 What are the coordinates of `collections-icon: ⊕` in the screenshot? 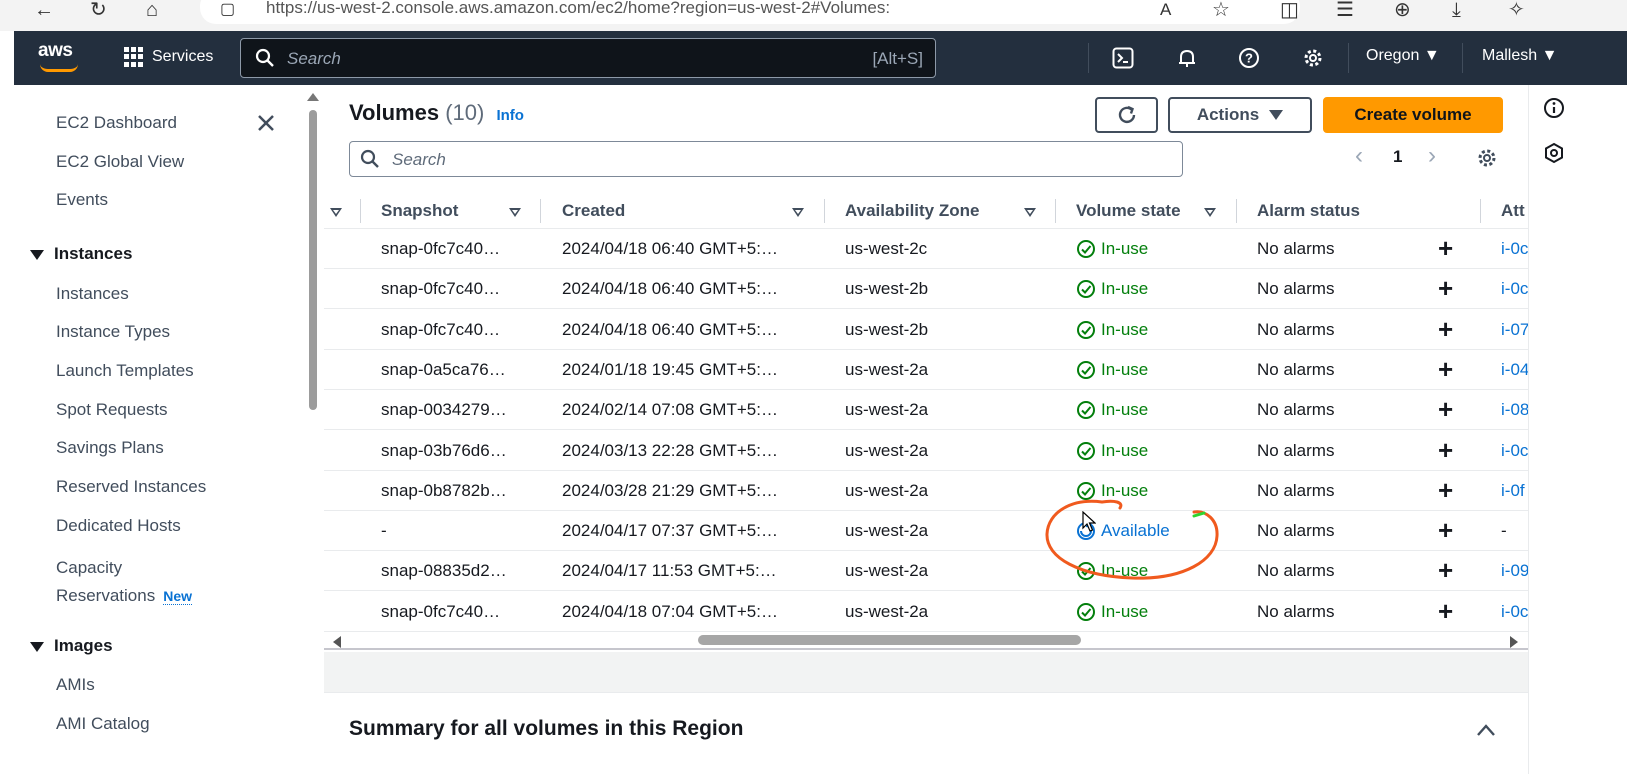 It's located at (1402, 10).